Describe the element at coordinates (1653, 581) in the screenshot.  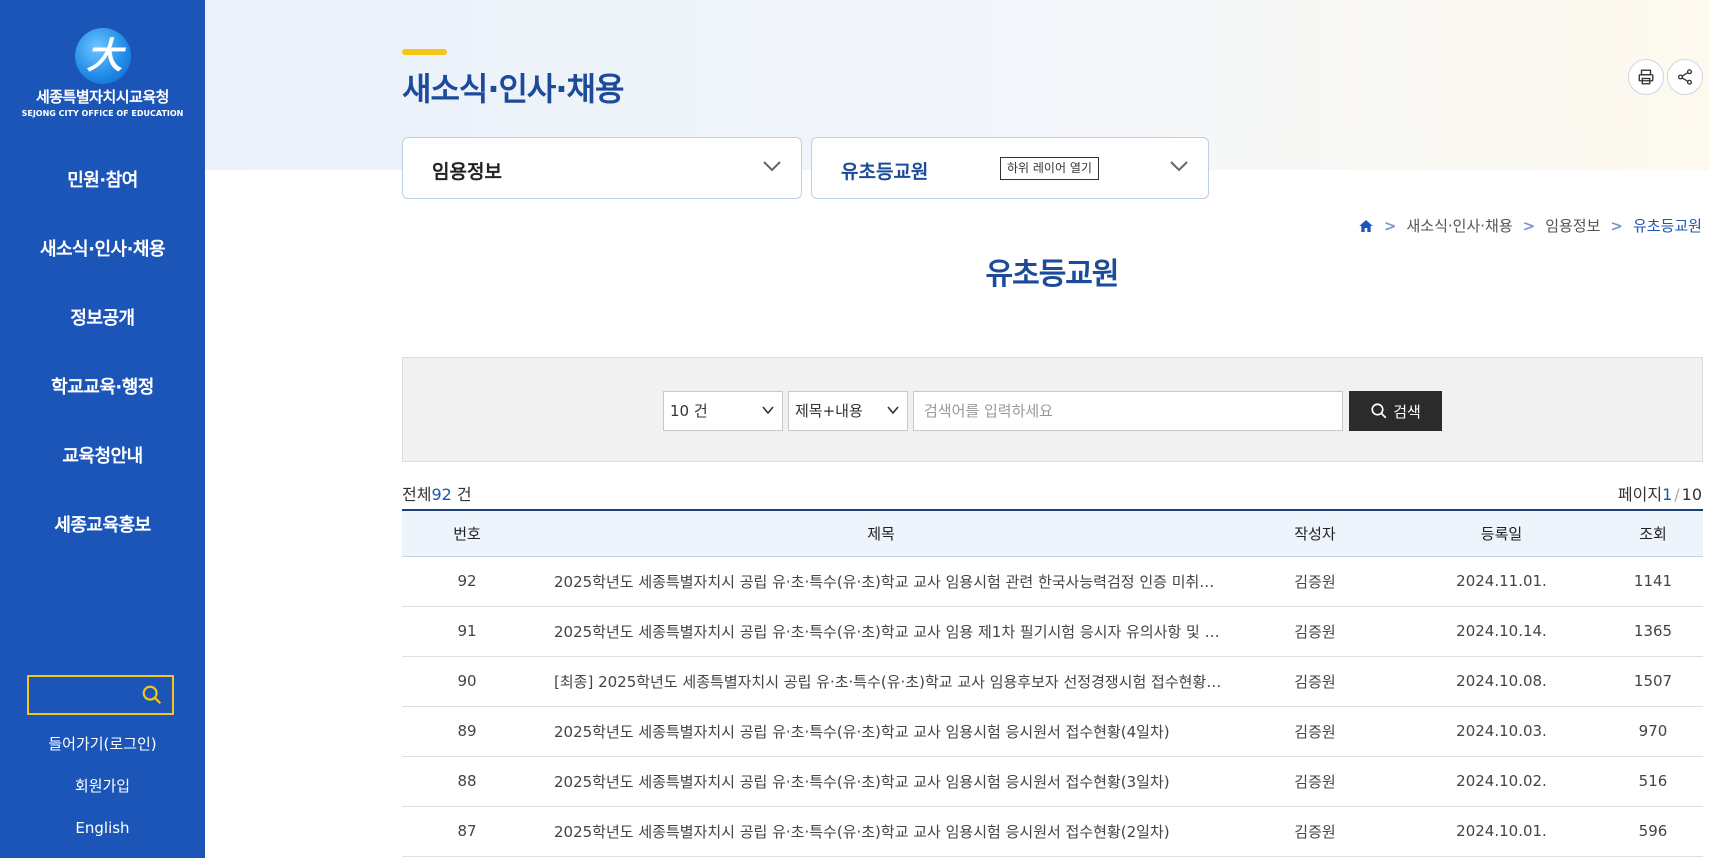
I see `cell-views: 1141` at that location.